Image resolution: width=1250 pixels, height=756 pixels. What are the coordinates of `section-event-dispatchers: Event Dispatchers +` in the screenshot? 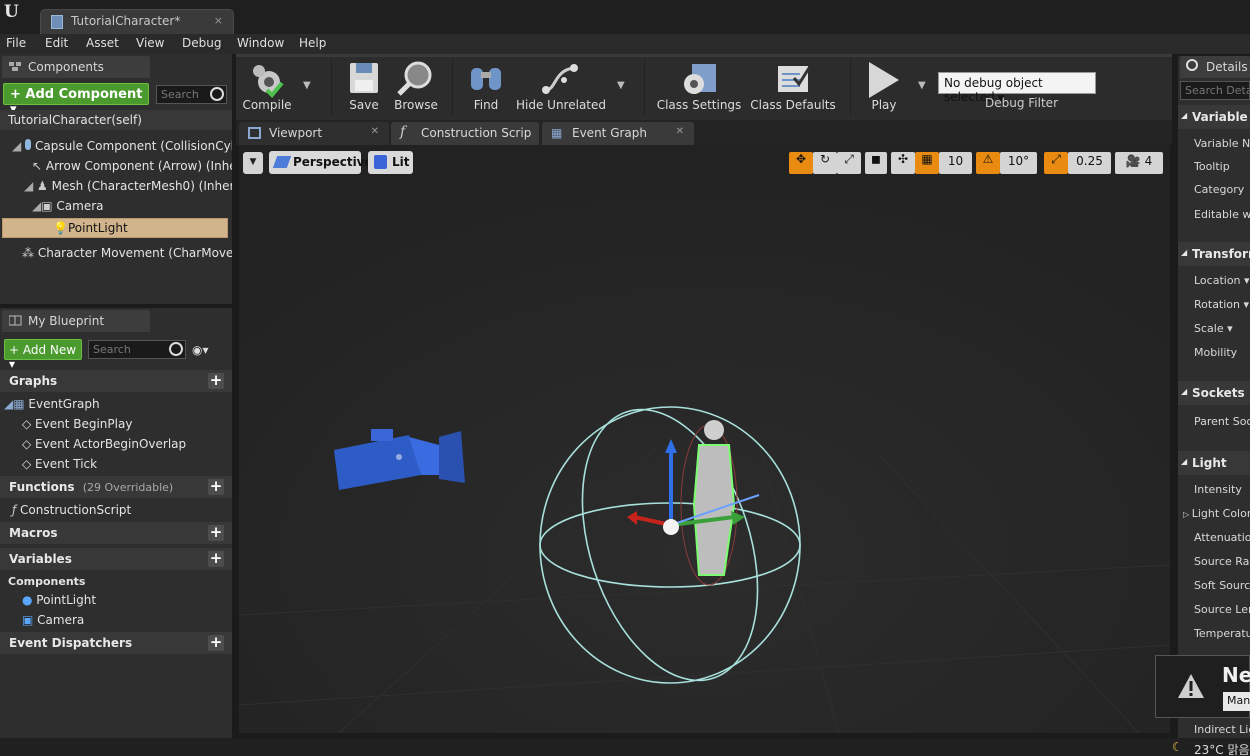 It's located at (116, 643).